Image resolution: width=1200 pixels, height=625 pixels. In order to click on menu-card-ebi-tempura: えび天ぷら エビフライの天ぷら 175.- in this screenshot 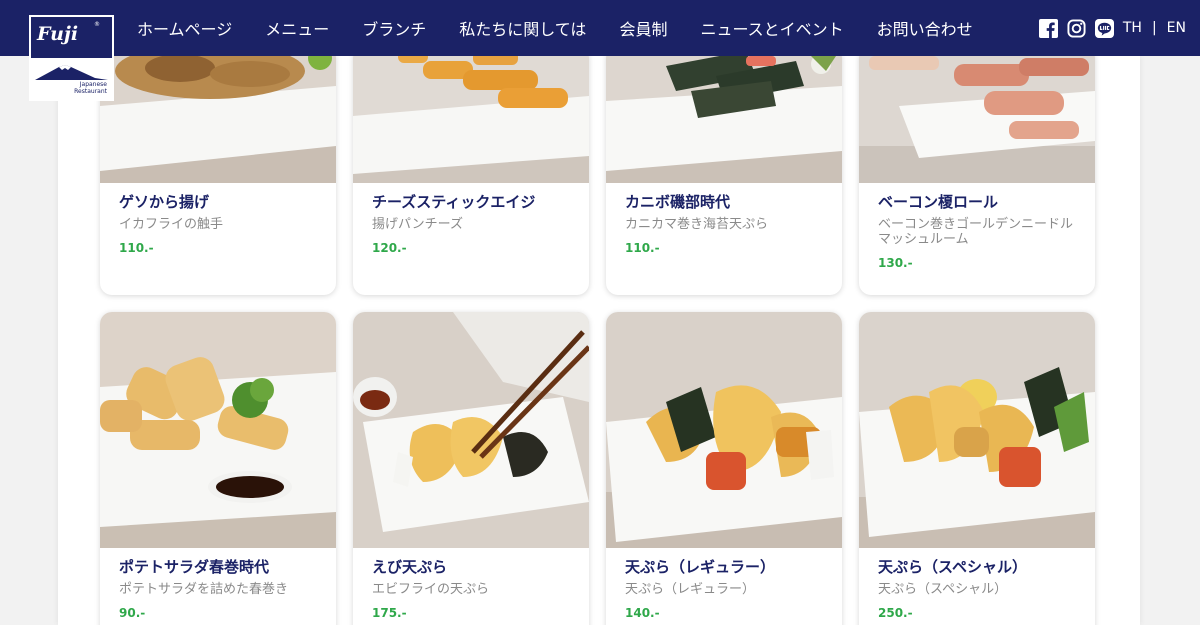, I will do `click(471, 468)`.